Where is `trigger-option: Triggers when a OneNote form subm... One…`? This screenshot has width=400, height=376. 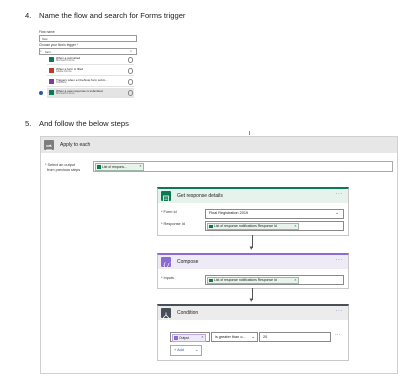 trigger-option: Triggers when a OneNote form subm... One… is located at coordinates (90, 82).